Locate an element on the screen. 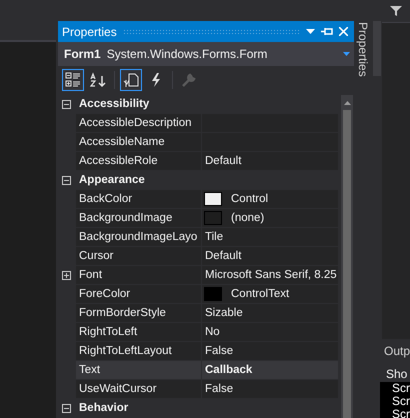 This screenshot has height=418, width=410. property-name: AccessibleName is located at coordinates (138, 142).